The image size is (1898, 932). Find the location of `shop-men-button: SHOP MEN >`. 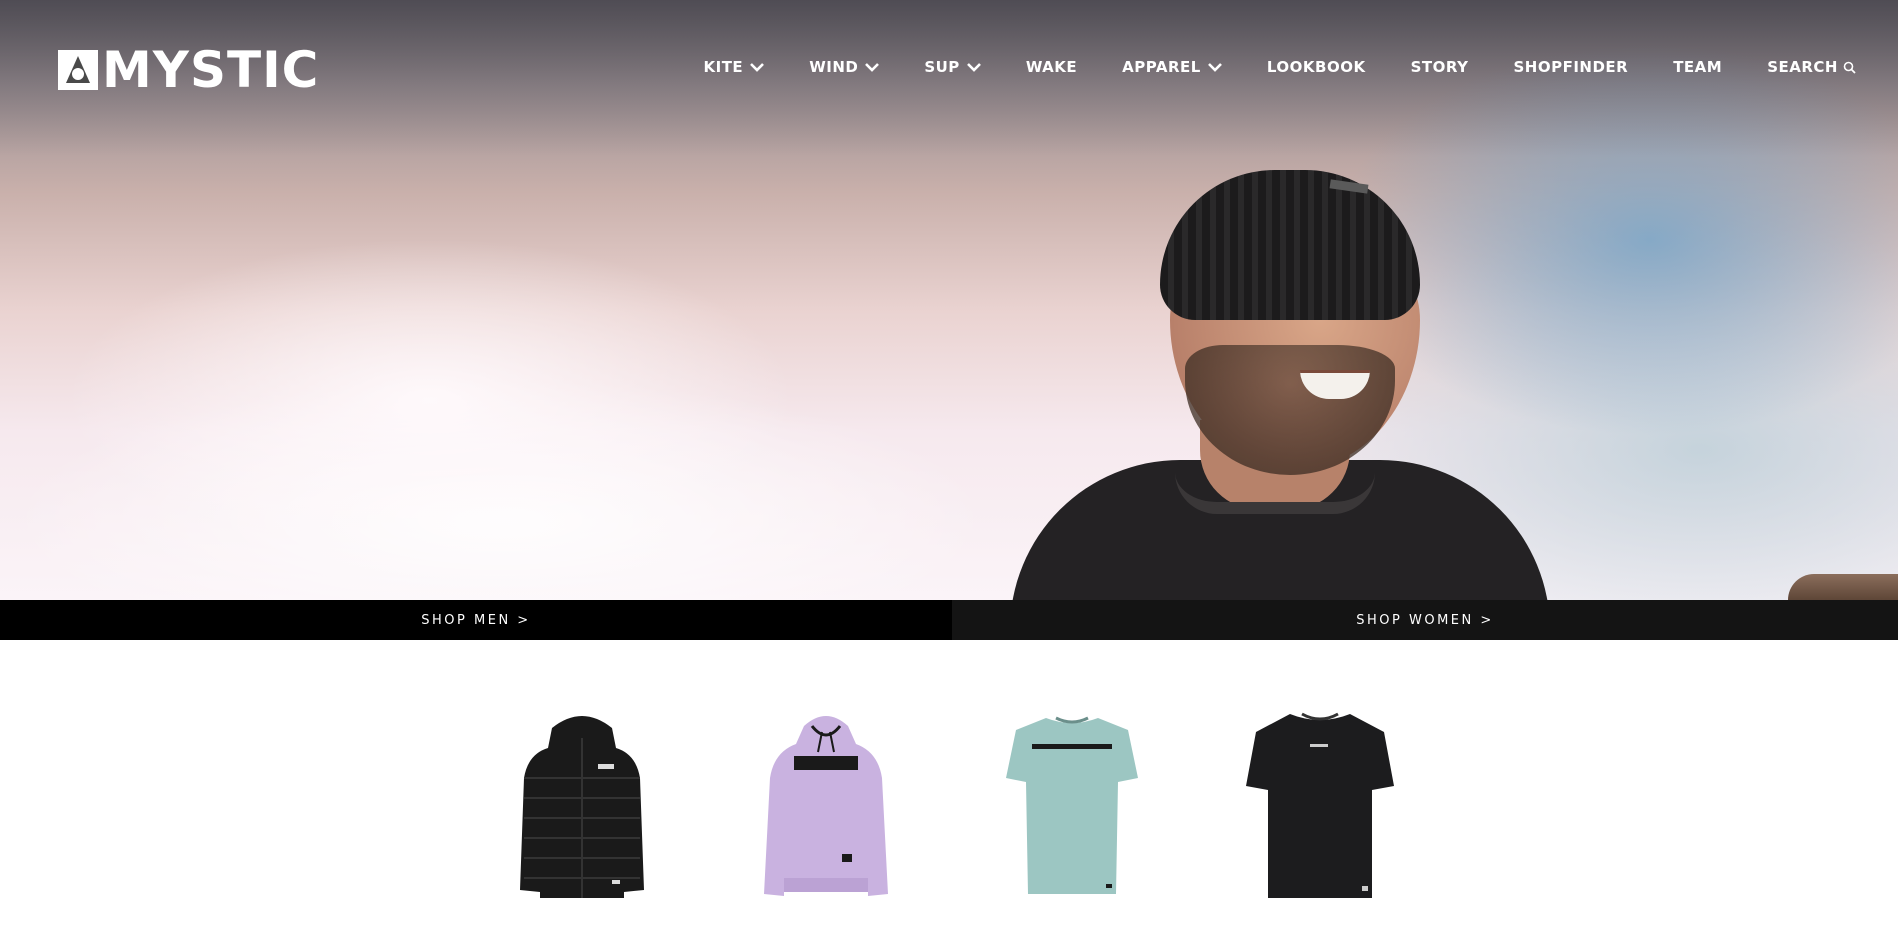

shop-men-button: SHOP MEN > is located at coordinates (476, 620).